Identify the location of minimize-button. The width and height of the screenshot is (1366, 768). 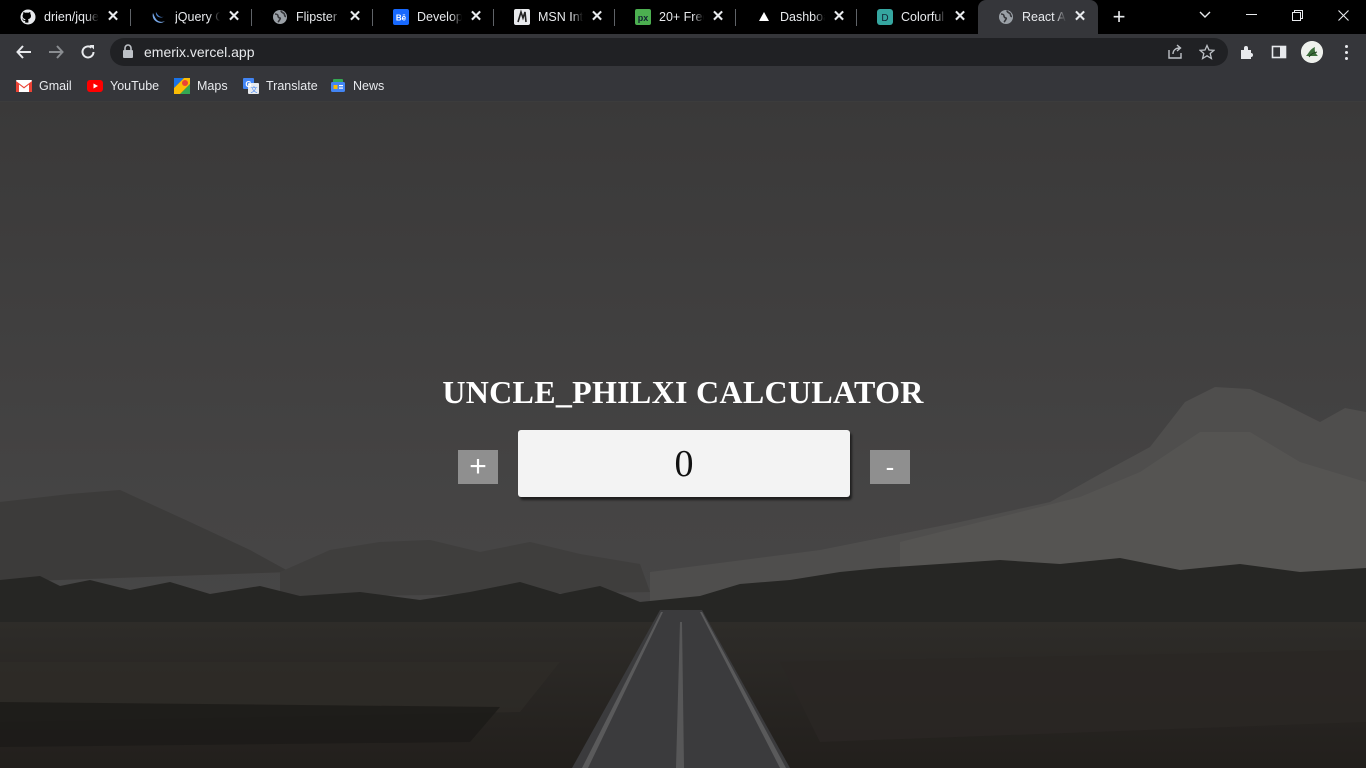
(1251, 15).